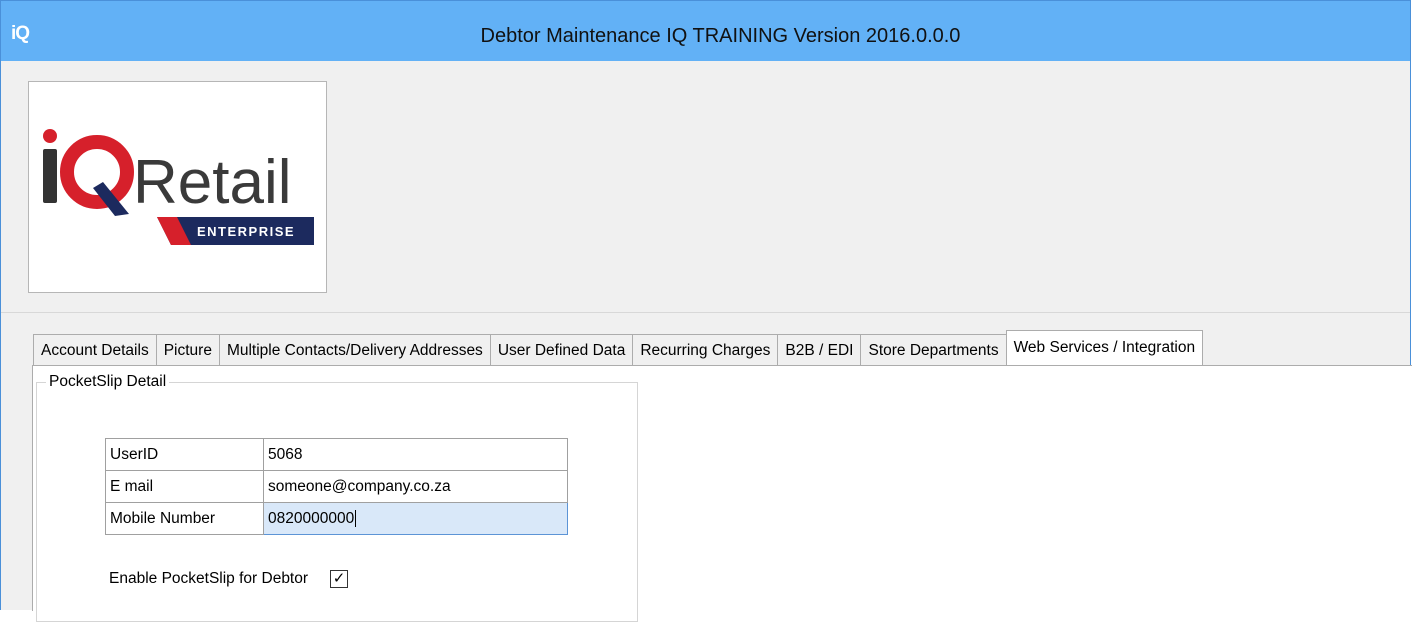  What do you see at coordinates (184, 454) in the screenshot?
I see `userid-label: UserID` at bounding box center [184, 454].